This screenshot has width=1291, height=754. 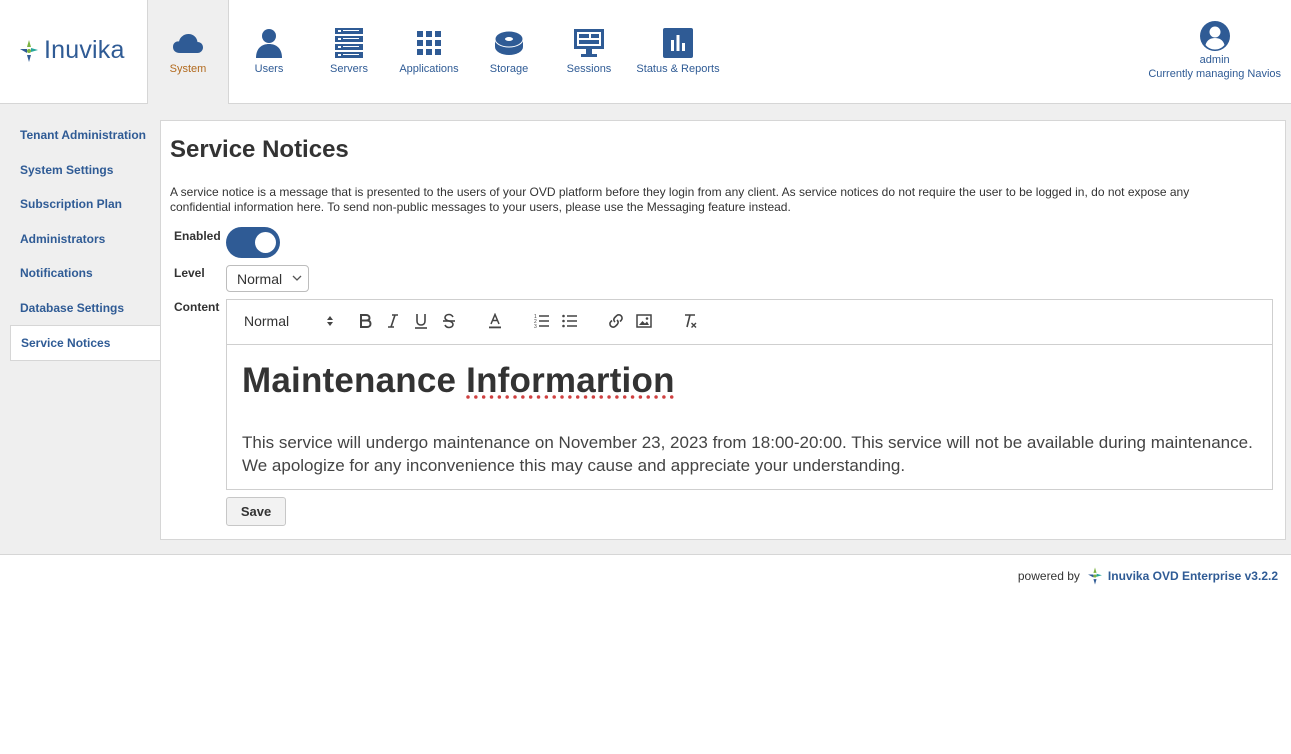 What do you see at coordinates (188, 69) in the screenshot?
I see `nav-system-label: System` at bounding box center [188, 69].